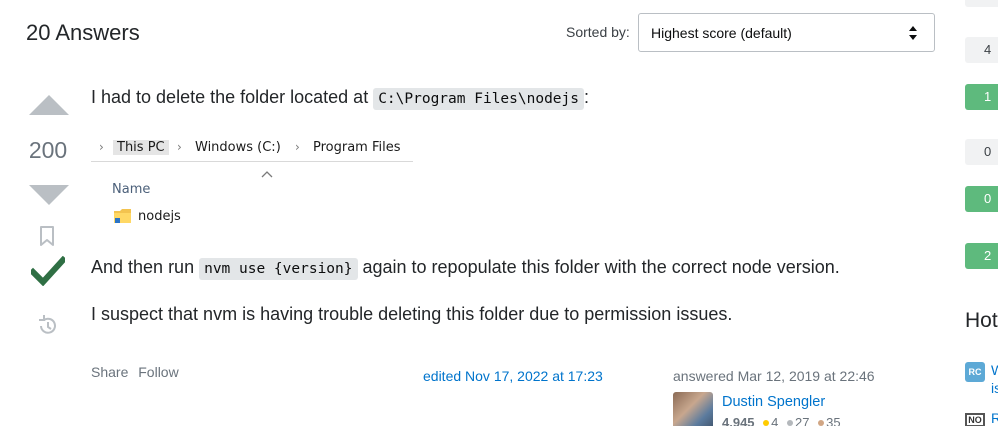  What do you see at coordinates (790, 423) in the screenshot?
I see `silver-badge-icon` at bounding box center [790, 423].